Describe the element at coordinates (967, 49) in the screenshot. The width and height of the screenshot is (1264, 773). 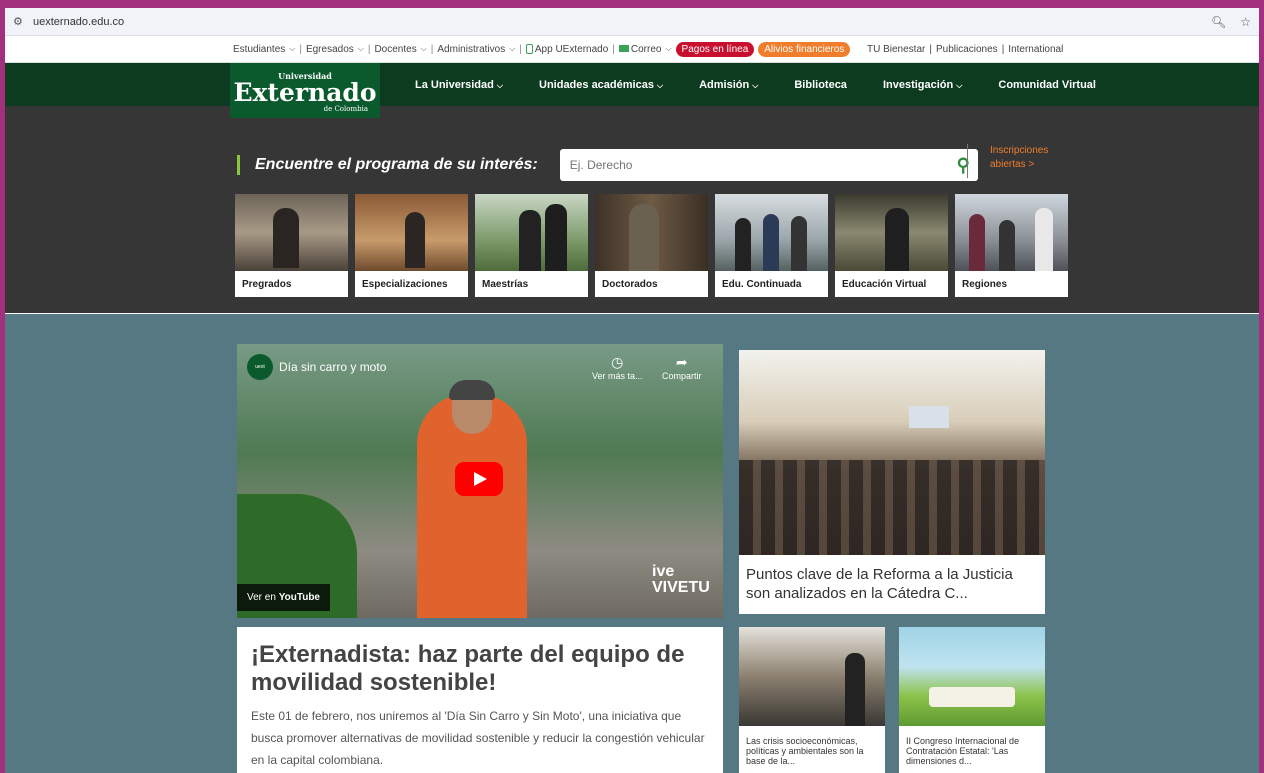
I see `util-link-publicaciones: Publicaciones` at that location.